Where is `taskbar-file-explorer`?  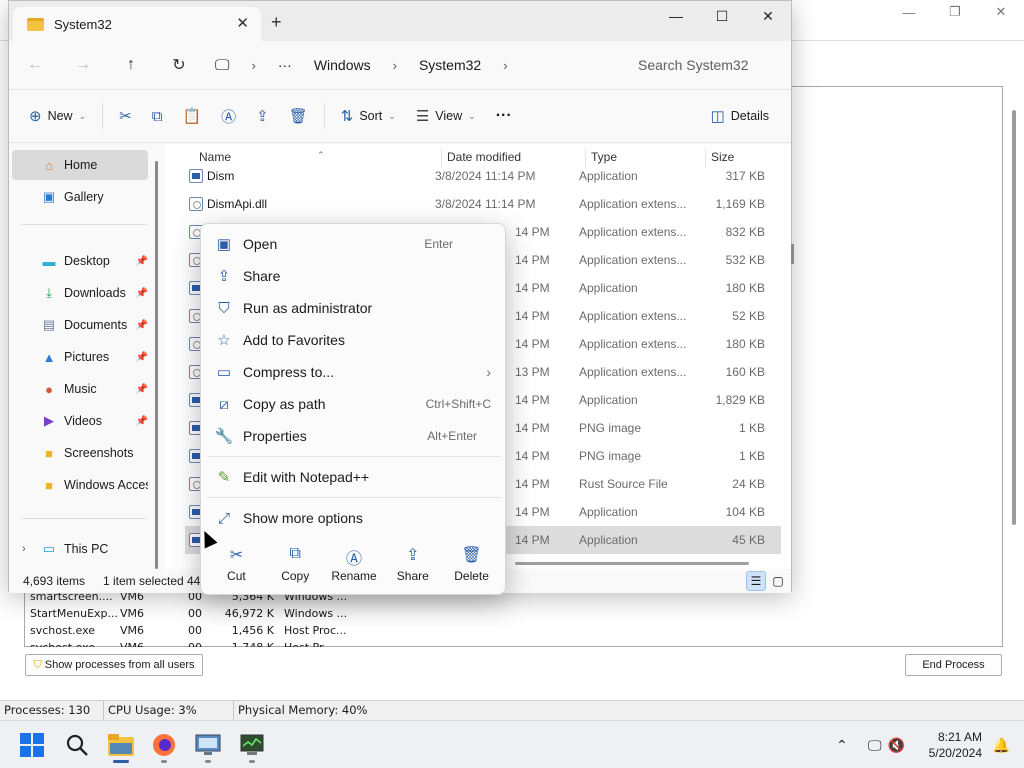
taskbar-file-explorer is located at coordinates (121, 745).